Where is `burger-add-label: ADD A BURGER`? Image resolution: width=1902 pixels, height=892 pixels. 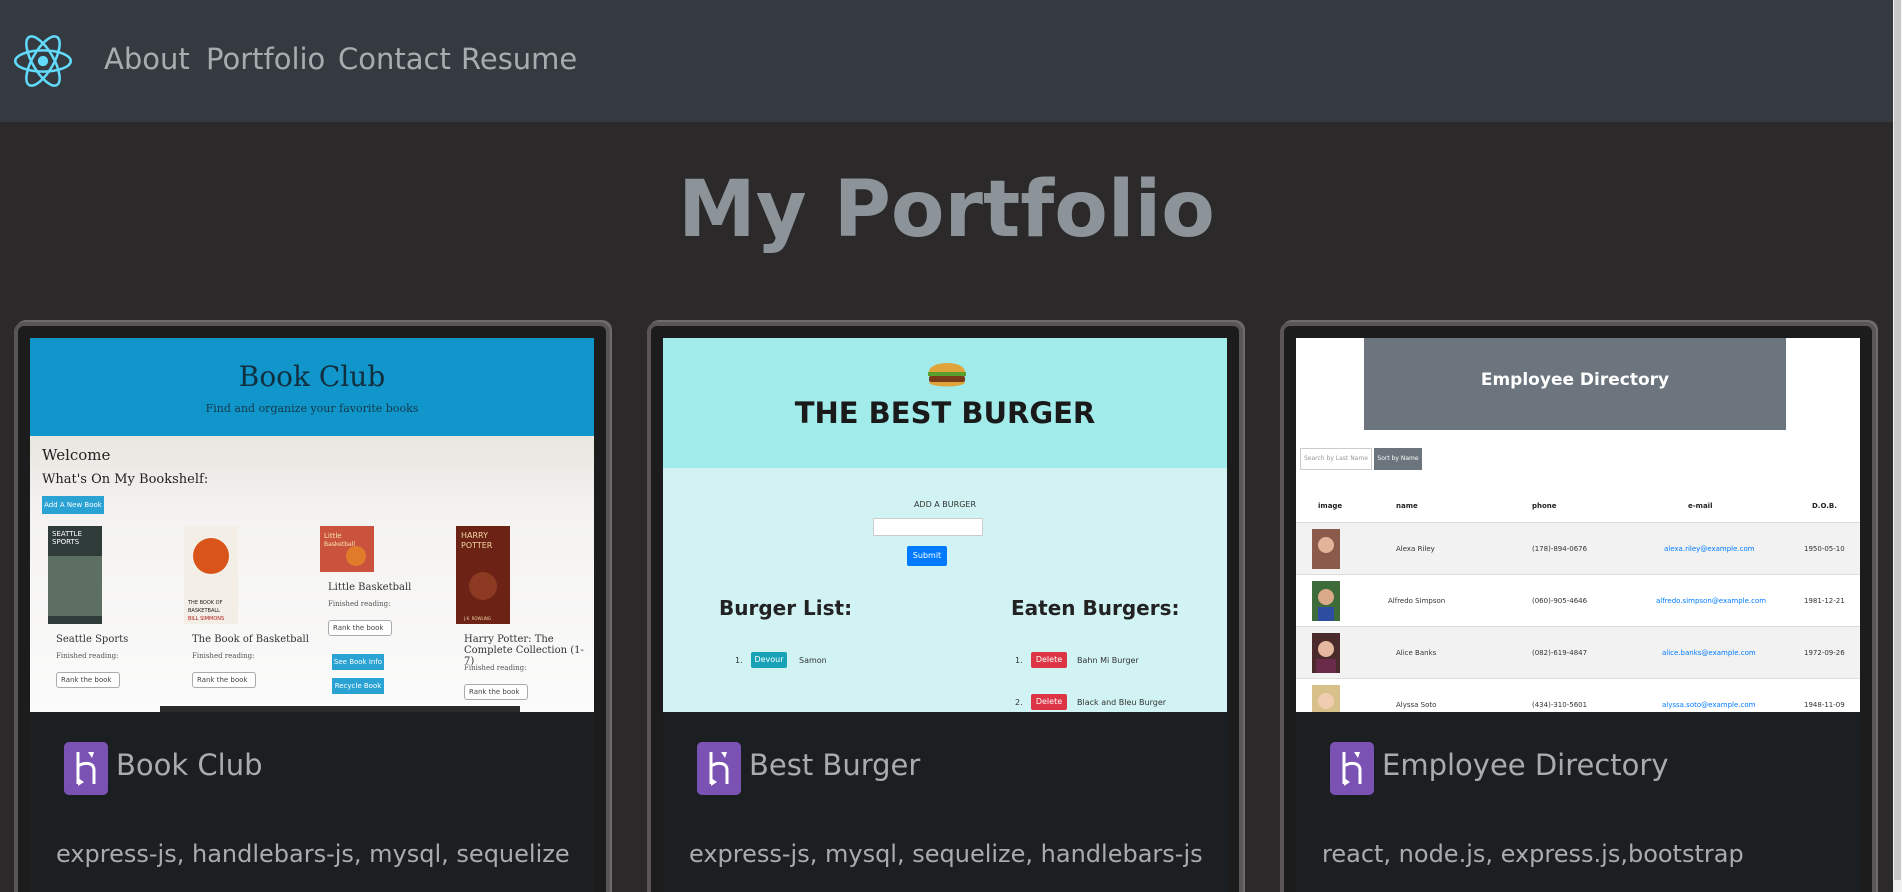
burger-add-label: ADD A BURGER is located at coordinates (945, 504).